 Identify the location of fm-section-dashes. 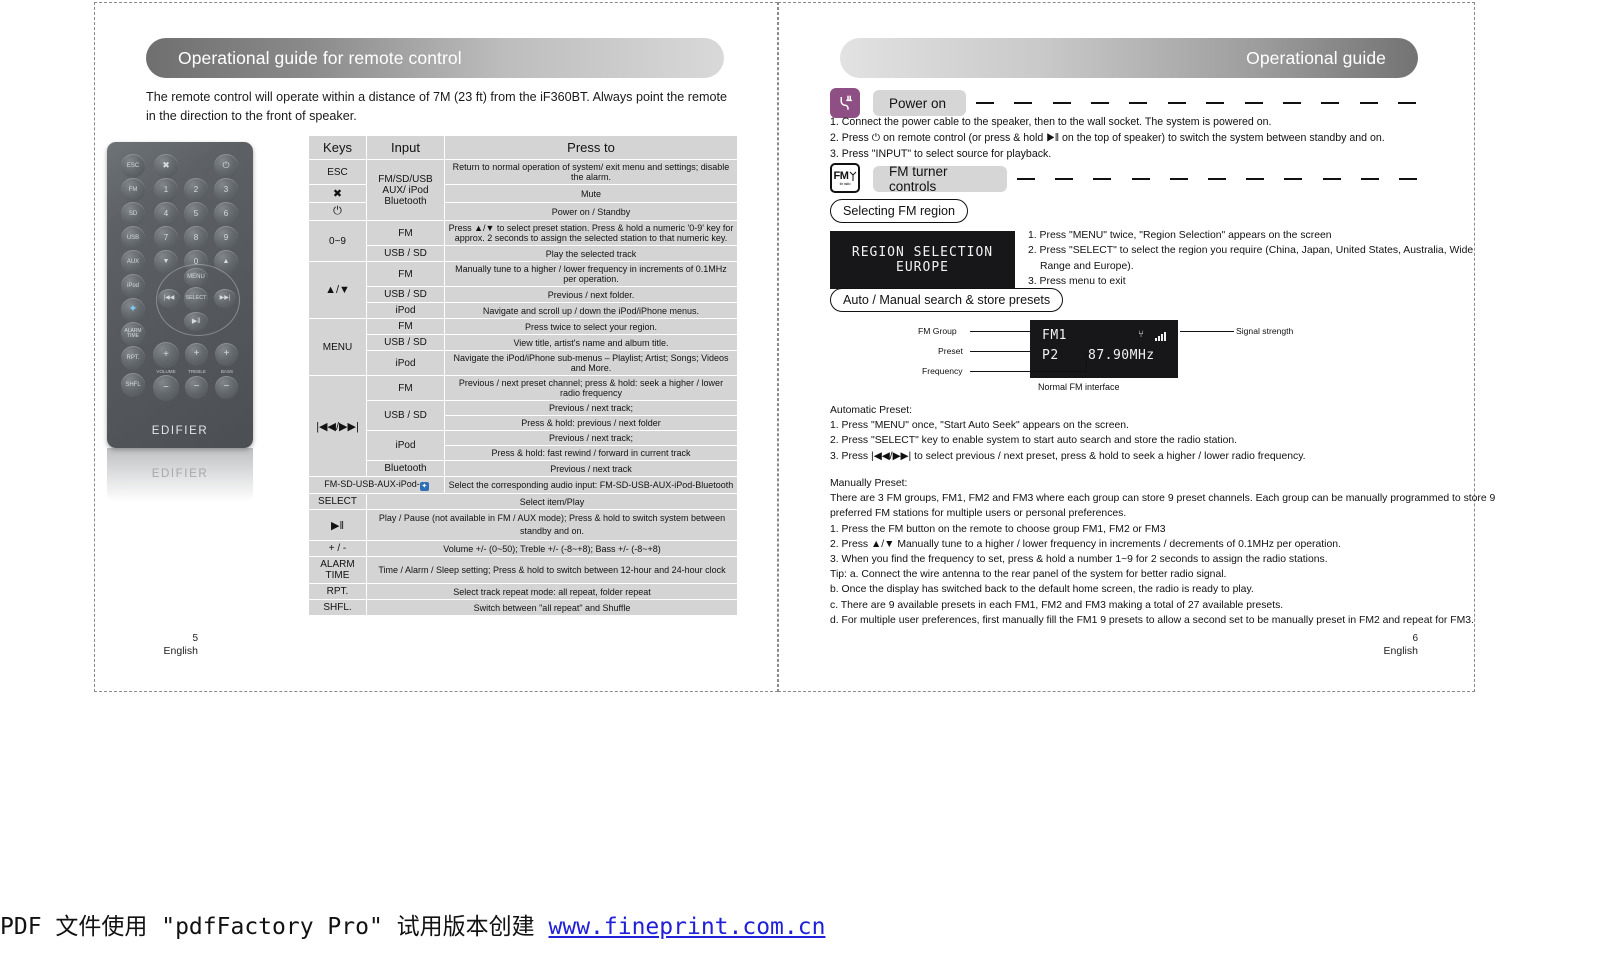
(1217, 179).